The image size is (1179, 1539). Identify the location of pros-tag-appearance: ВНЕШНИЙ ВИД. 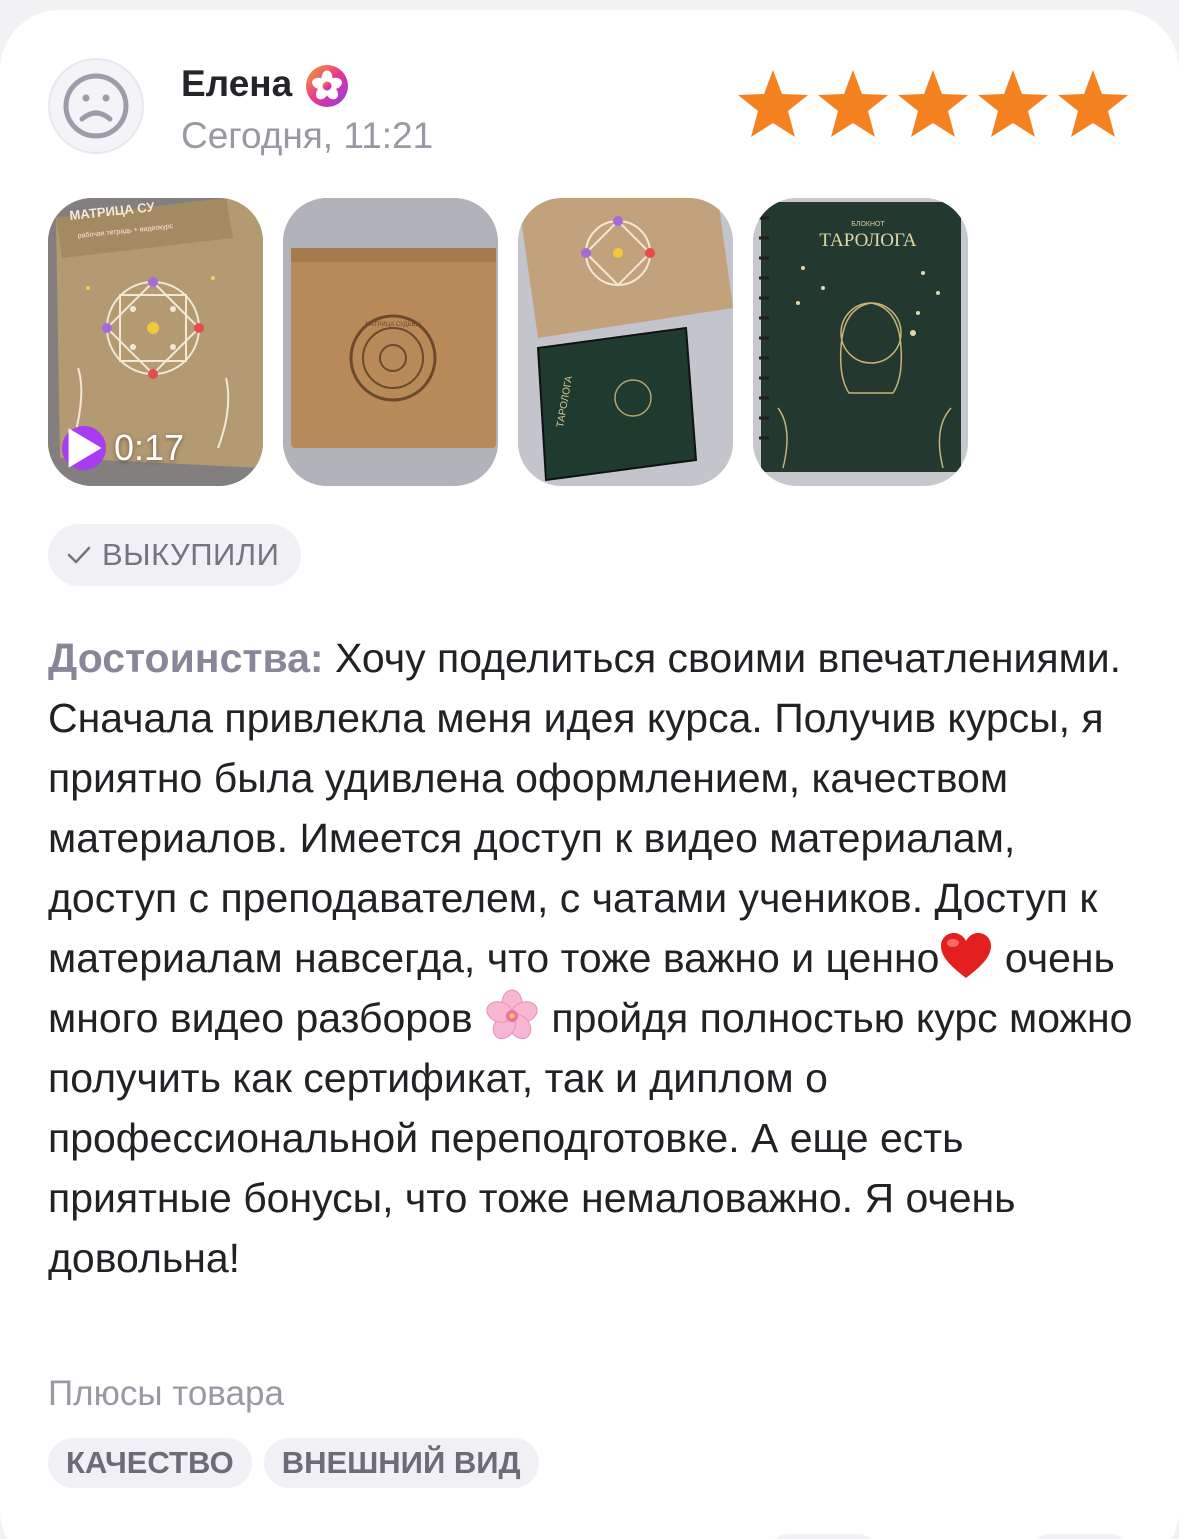
(401, 1463).